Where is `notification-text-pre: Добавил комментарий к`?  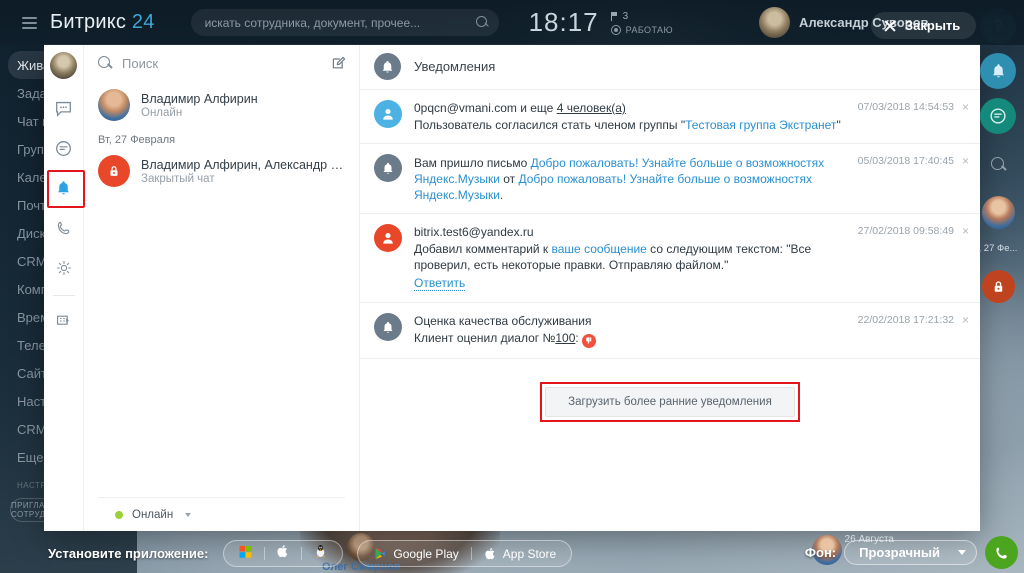
notification-text-pre: Добавил комментарий к is located at coordinates (483, 249).